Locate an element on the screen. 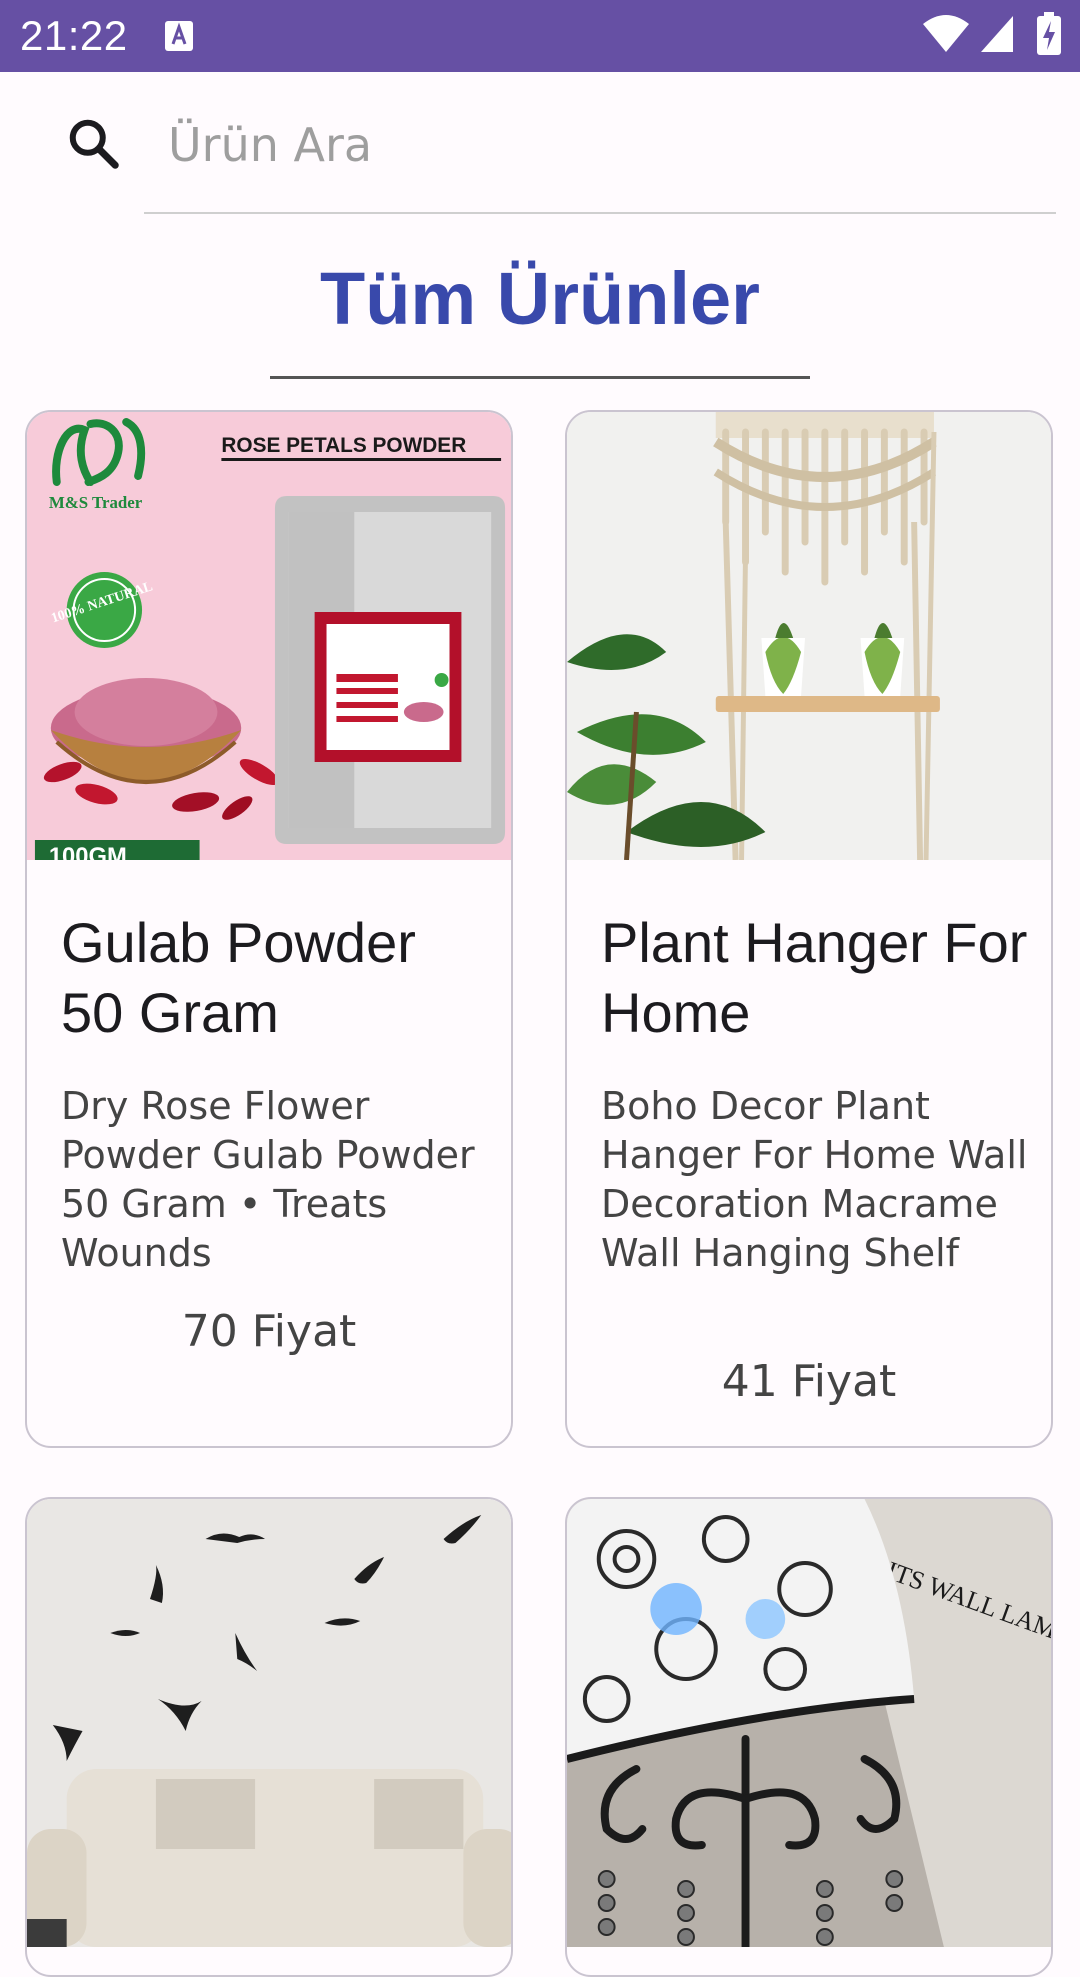 This screenshot has width=1080, height=1977. wifi-icon is located at coordinates (946, 33).